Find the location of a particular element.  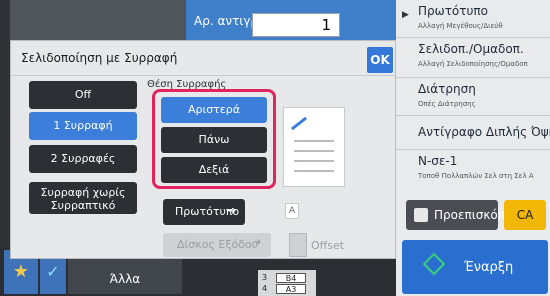

output-tray-button: Δίσκος Εξόδου ➜ is located at coordinates (217, 245).